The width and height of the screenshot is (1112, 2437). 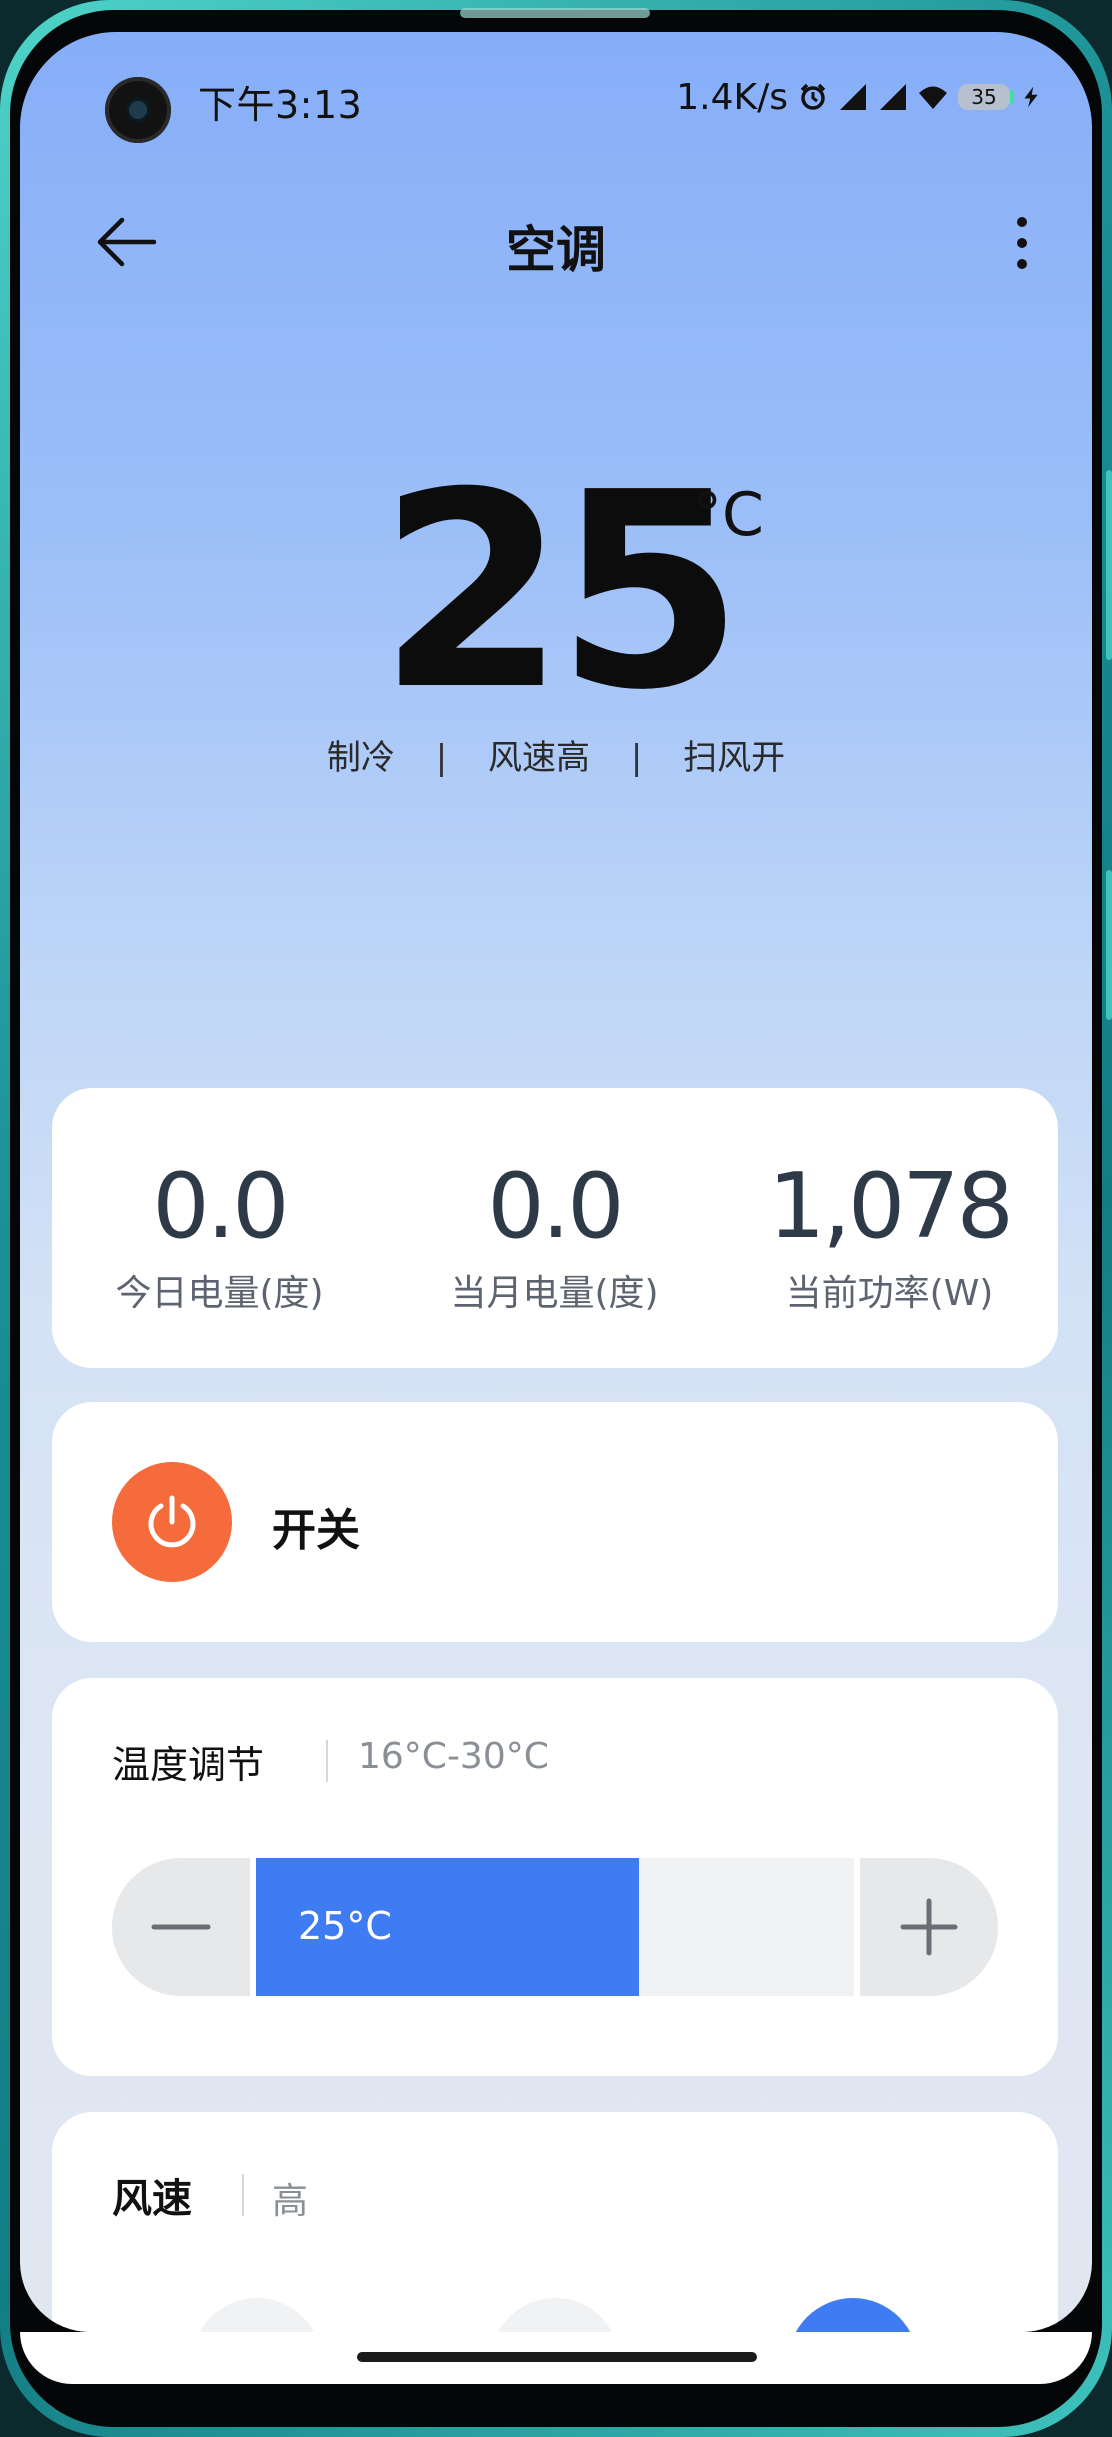 What do you see at coordinates (728, 515) in the screenshot?
I see `temperature-unit: °C` at bounding box center [728, 515].